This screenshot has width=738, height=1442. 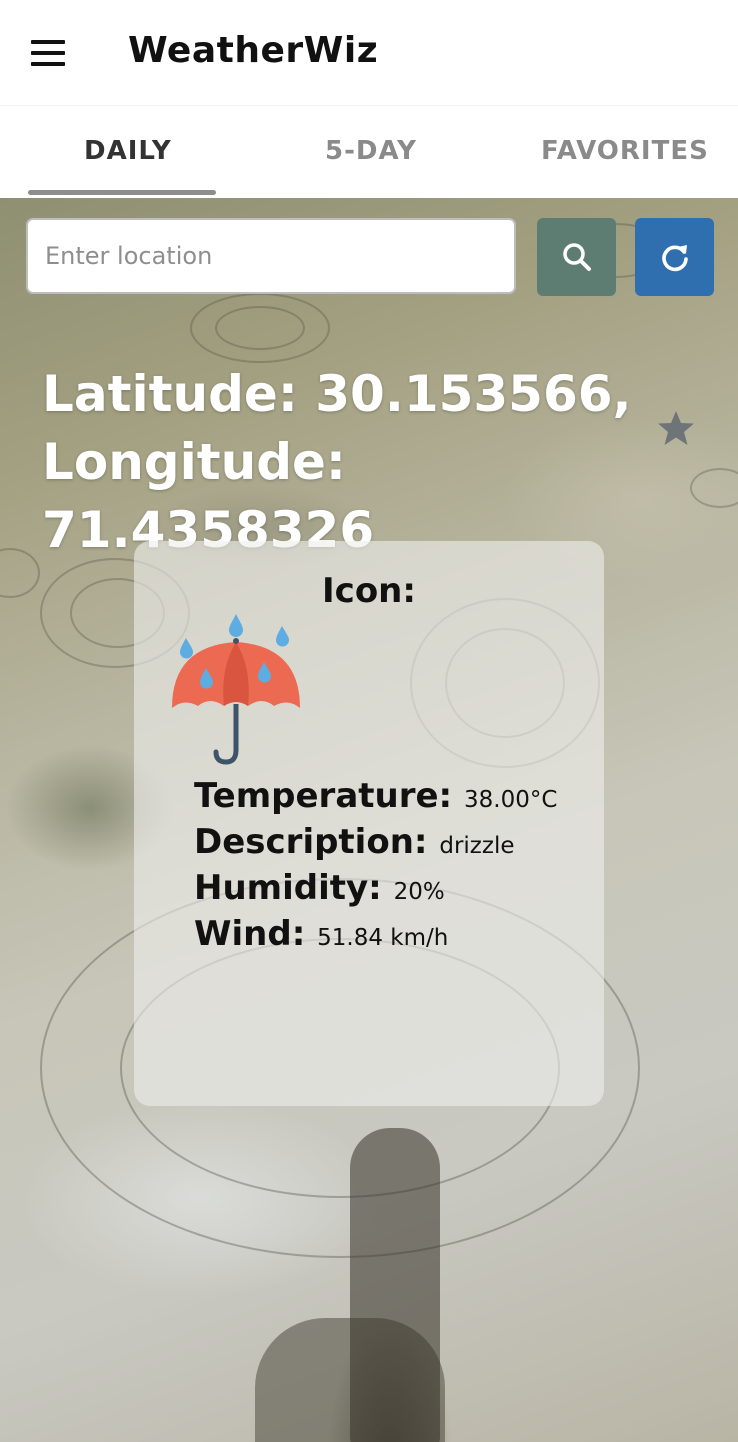 I want to click on refresh-button, so click(x=674, y=257).